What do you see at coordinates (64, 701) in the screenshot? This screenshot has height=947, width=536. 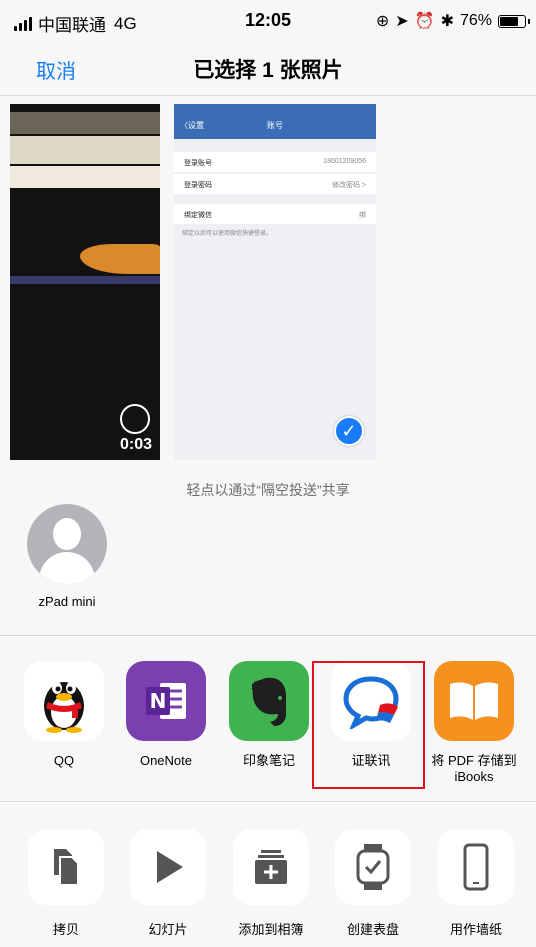 I see `qq-penguin-icon` at bounding box center [64, 701].